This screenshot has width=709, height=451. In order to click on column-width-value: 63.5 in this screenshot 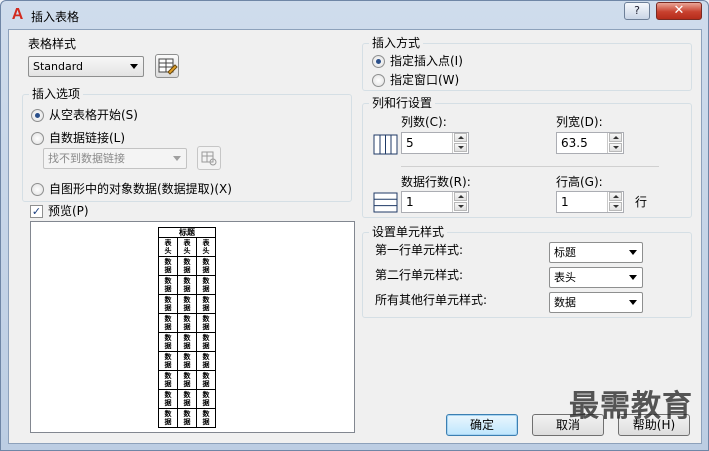, I will do `click(574, 143)`.